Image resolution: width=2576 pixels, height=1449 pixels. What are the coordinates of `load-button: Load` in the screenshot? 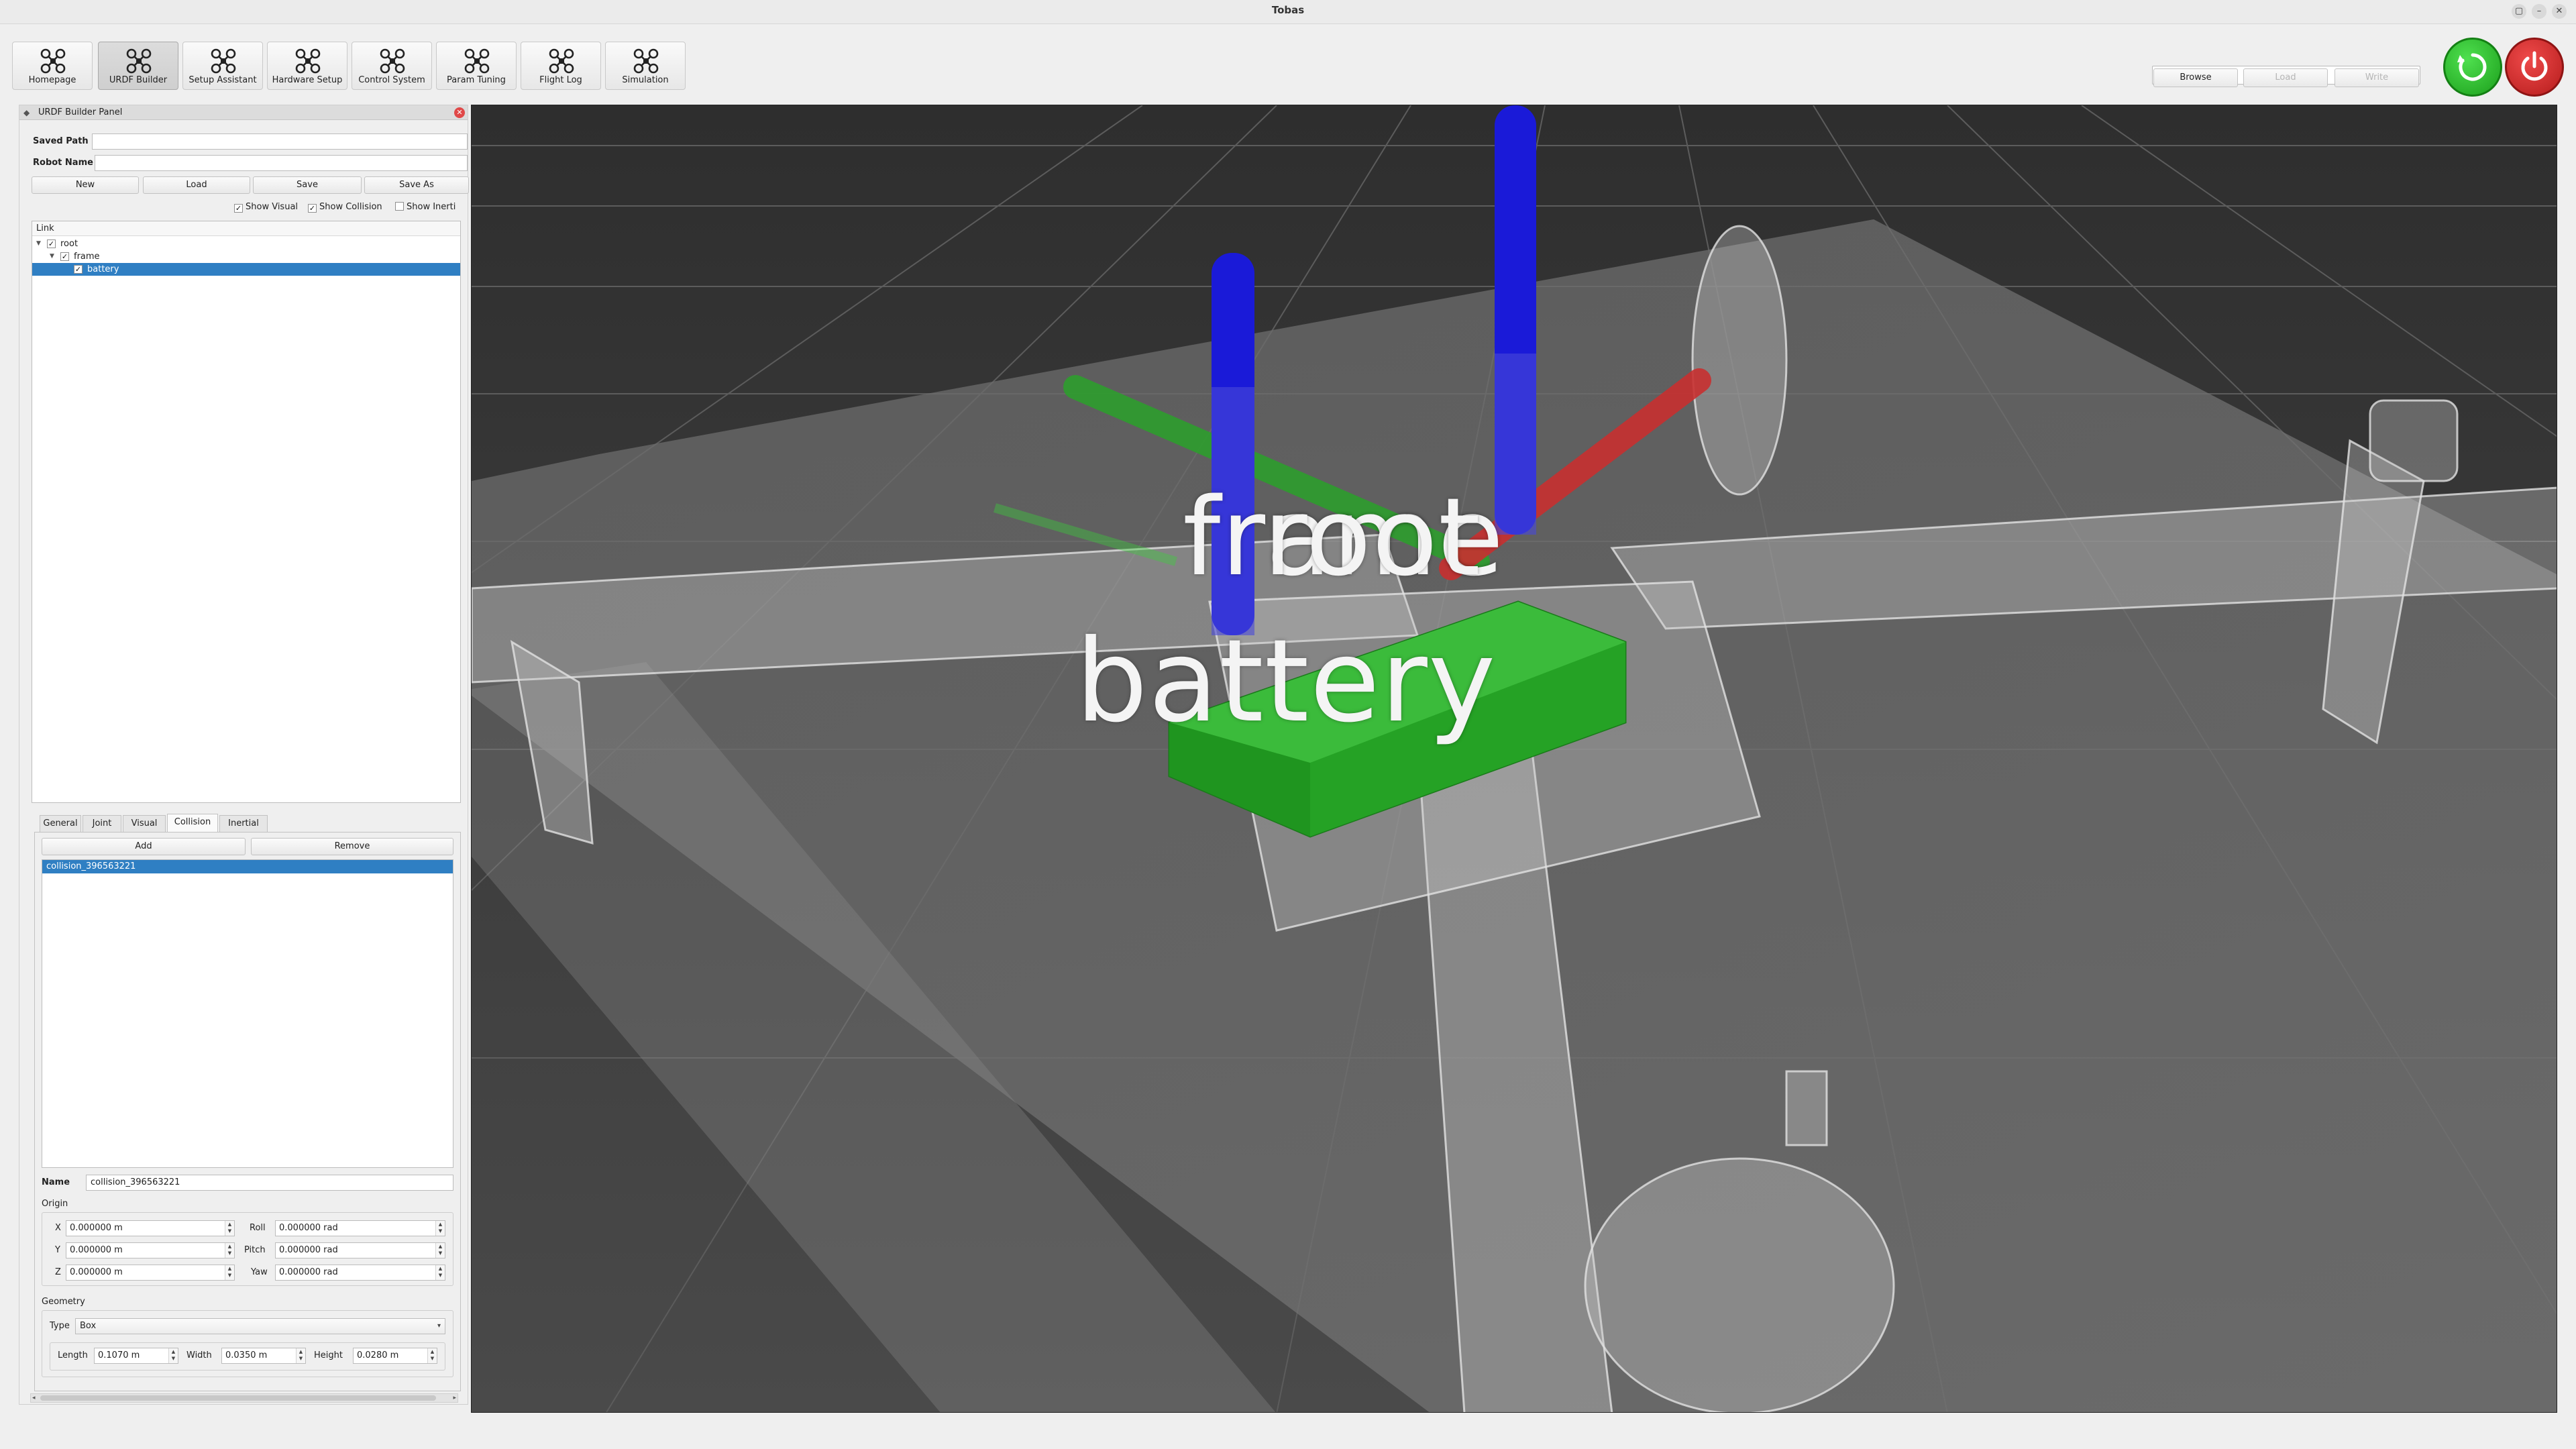 It's located at (2285, 77).